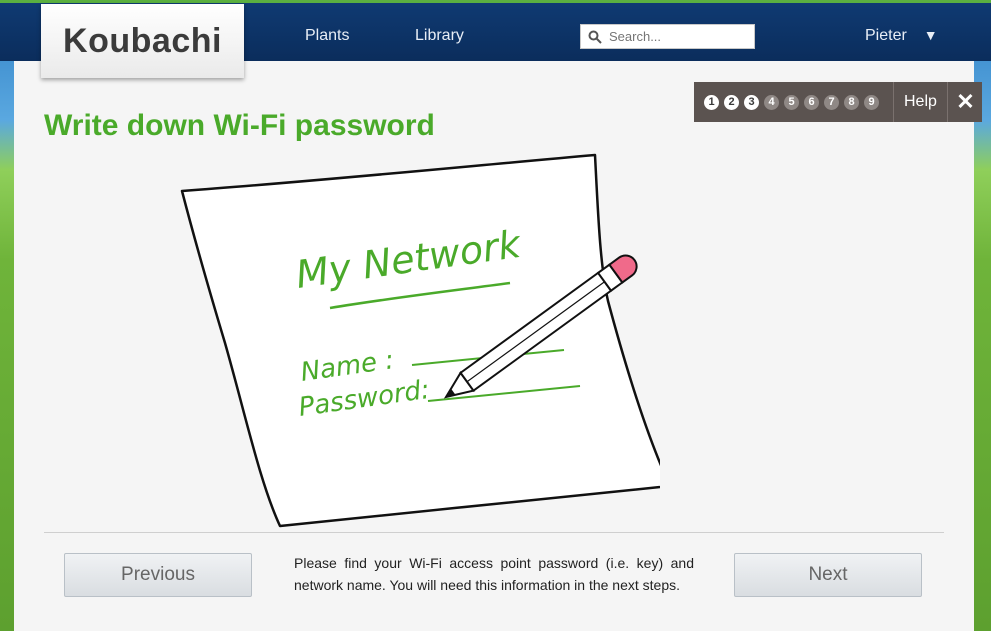  What do you see at coordinates (327, 36) in the screenshot?
I see `nav-plants-link: Plants` at bounding box center [327, 36].